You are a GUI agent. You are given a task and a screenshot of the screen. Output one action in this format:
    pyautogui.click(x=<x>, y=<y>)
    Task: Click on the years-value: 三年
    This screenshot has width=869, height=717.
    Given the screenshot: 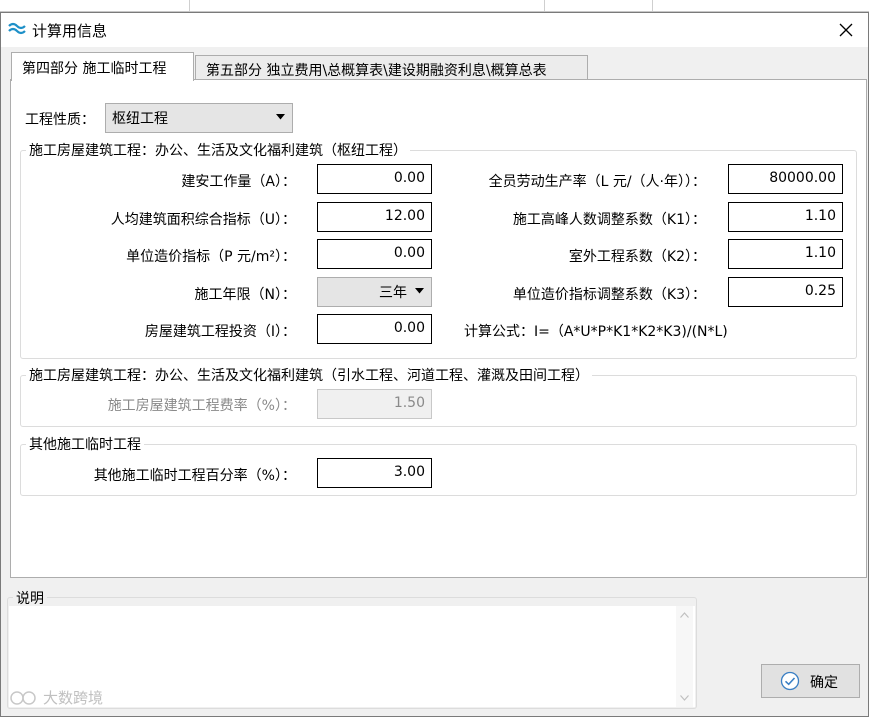 What is the action you would take?
    pyautogui.click(x=393, y=293)
    